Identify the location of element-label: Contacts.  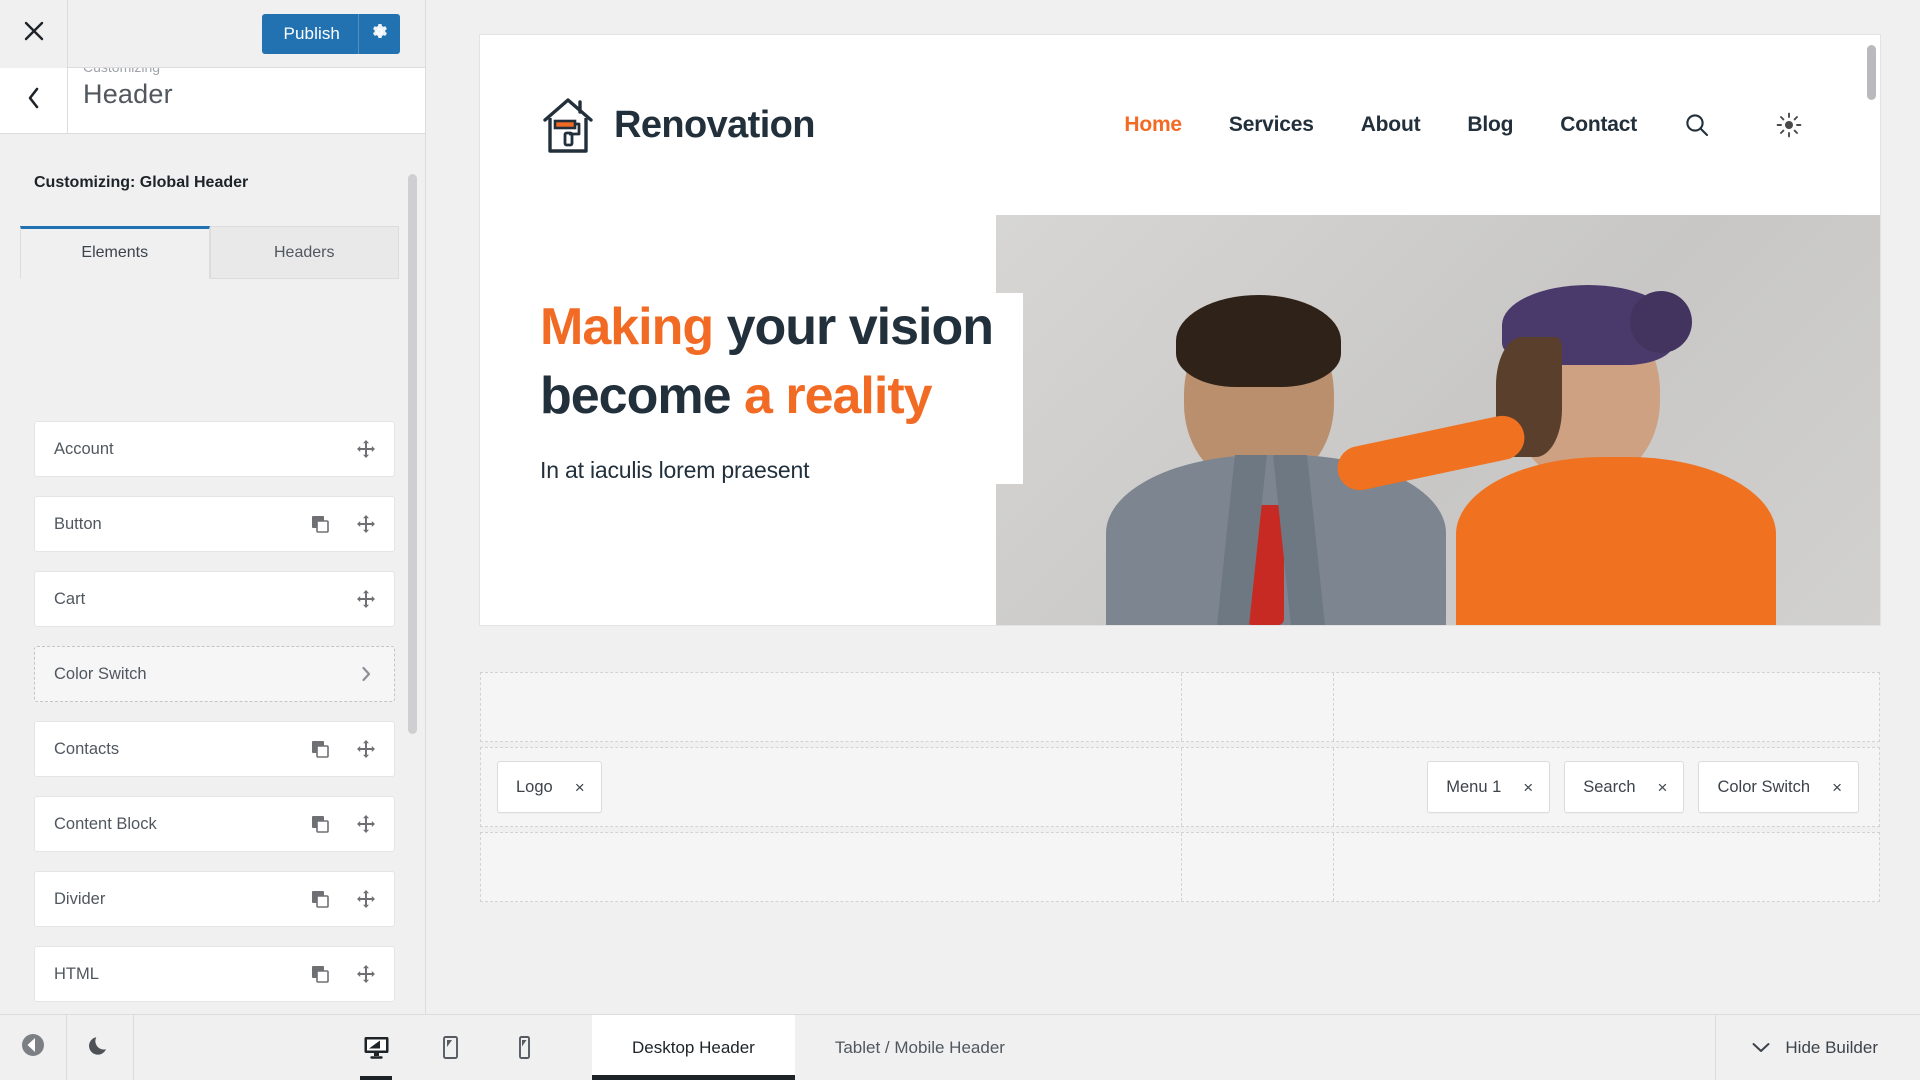
(87, 748).